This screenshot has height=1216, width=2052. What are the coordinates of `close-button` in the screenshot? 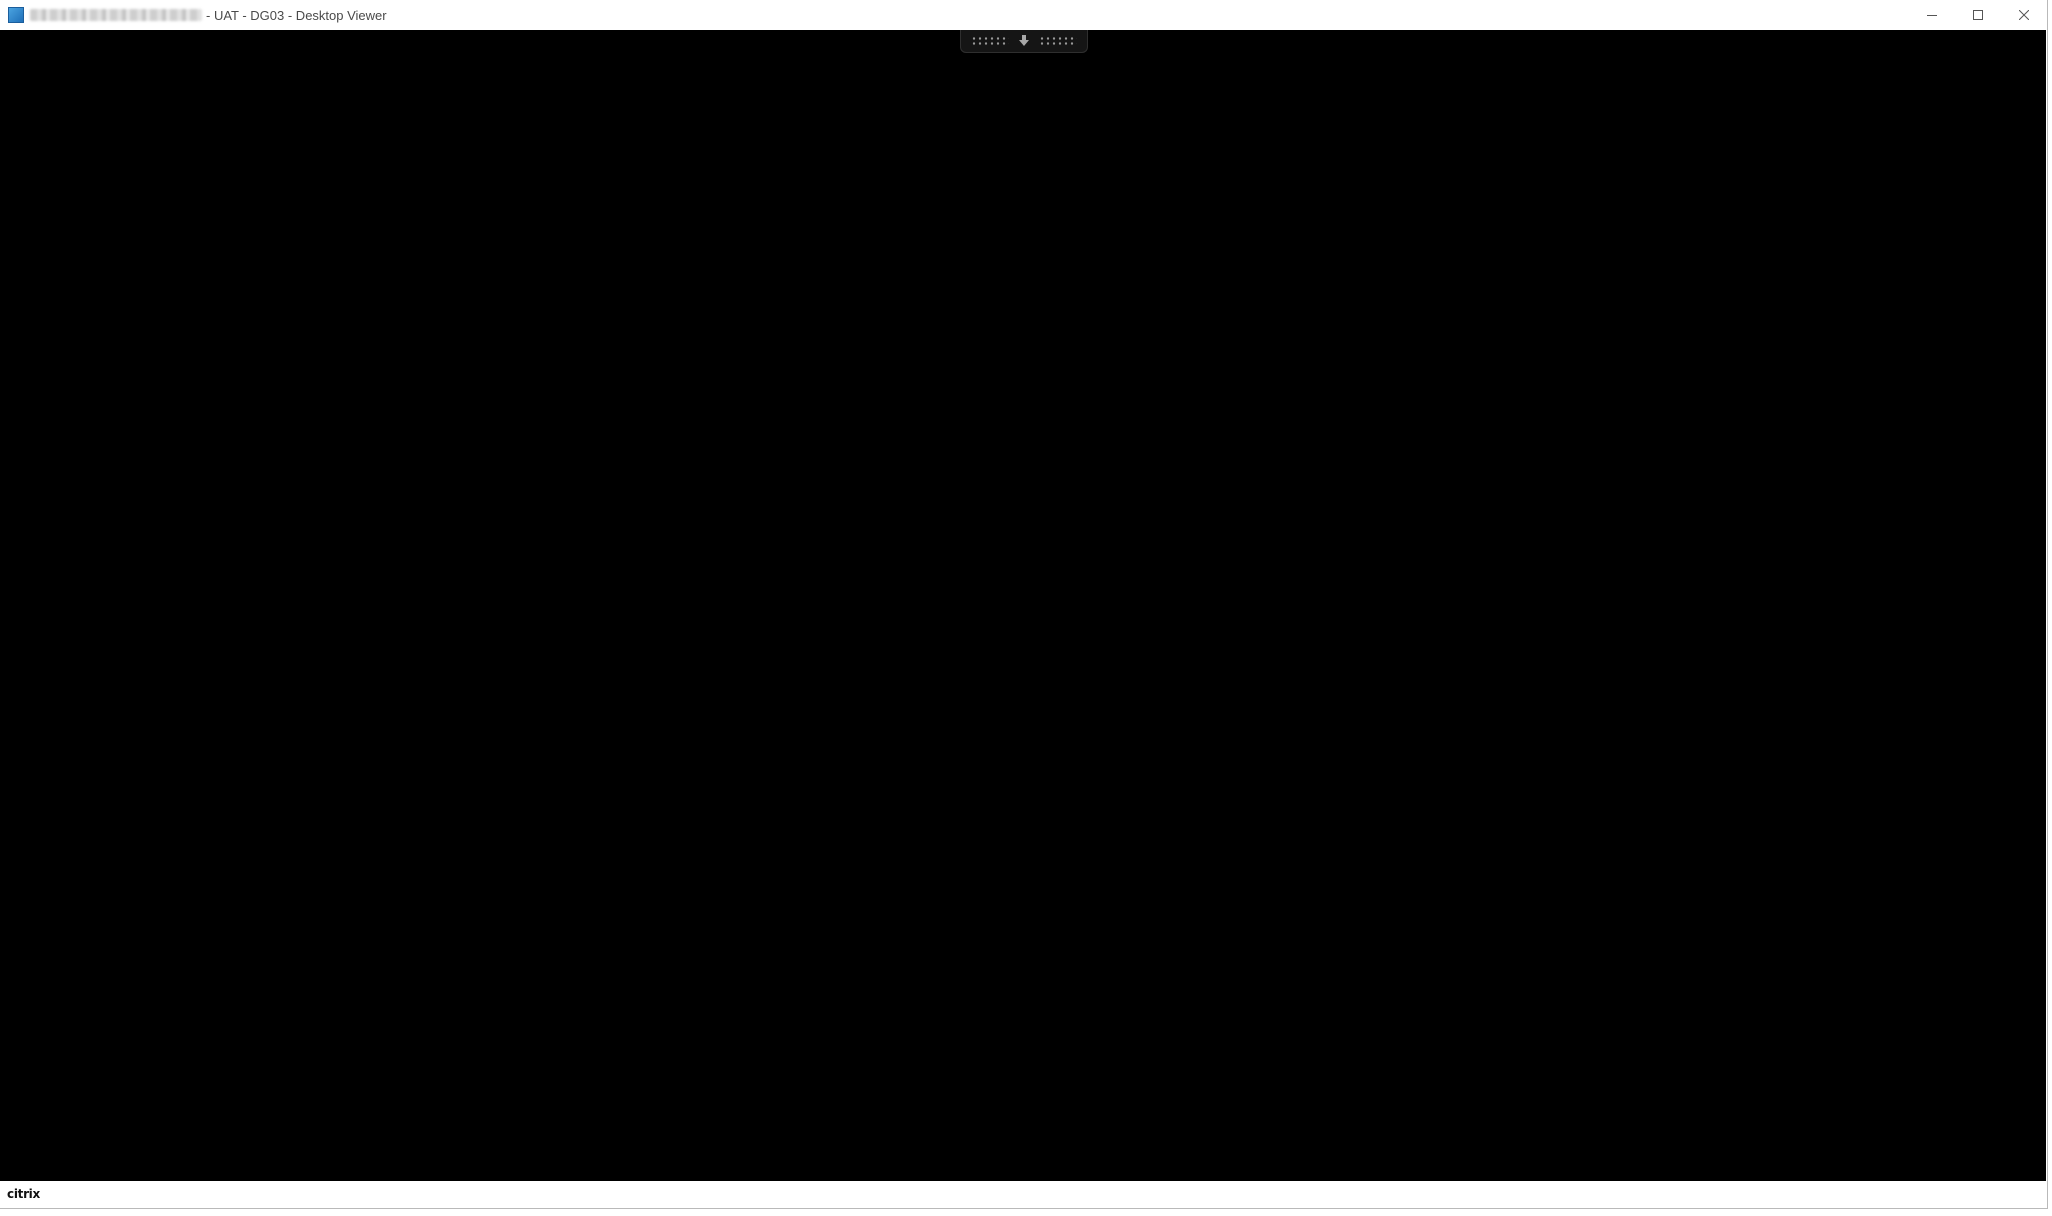 It's located at (2024, 15).